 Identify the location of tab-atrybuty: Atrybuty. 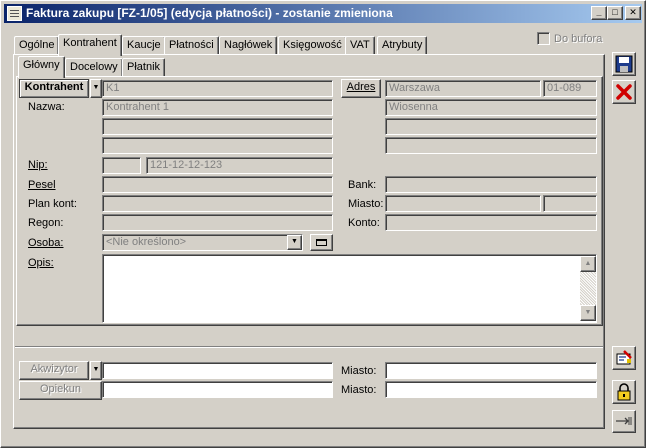
(402, 46).